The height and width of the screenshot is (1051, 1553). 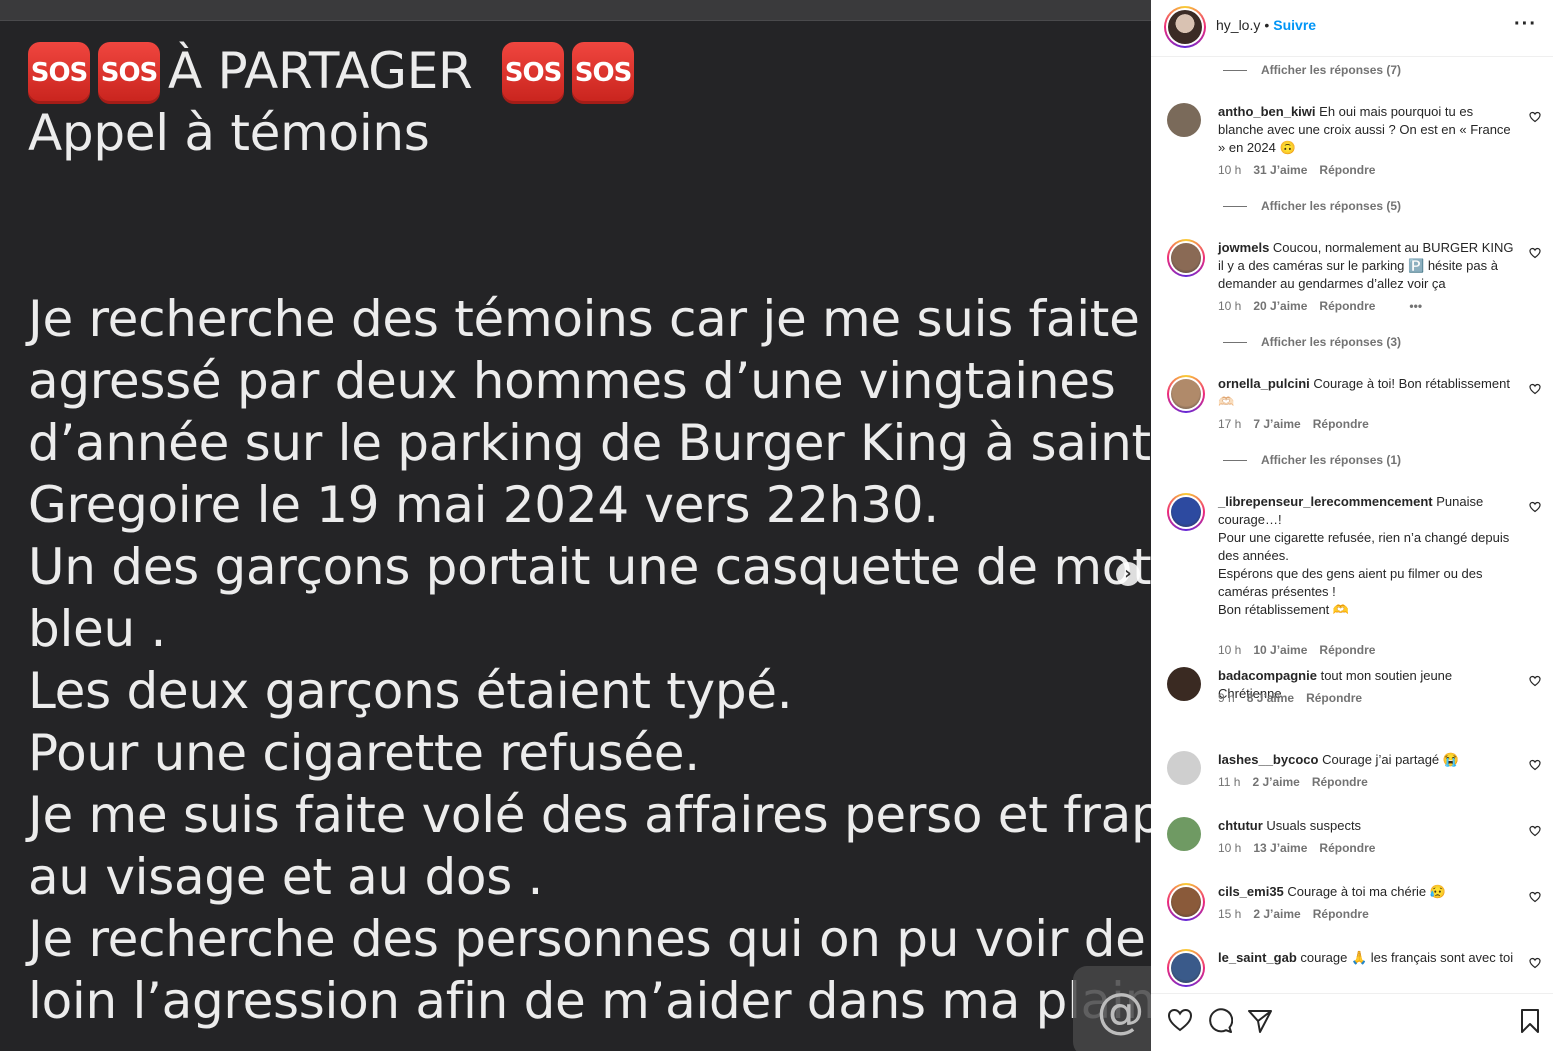 What do you see at coordinates (1415, 306) in the screenshot?
I see `comment-more-icon: •••` at bounding box center [1415, 306].